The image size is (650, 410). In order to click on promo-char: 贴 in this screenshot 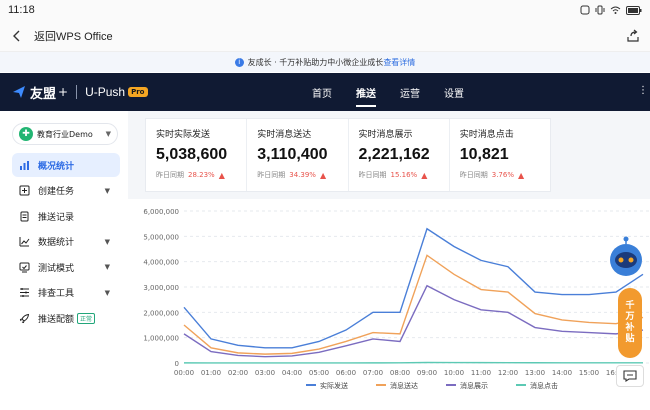, I will do `click(629, 339)`.